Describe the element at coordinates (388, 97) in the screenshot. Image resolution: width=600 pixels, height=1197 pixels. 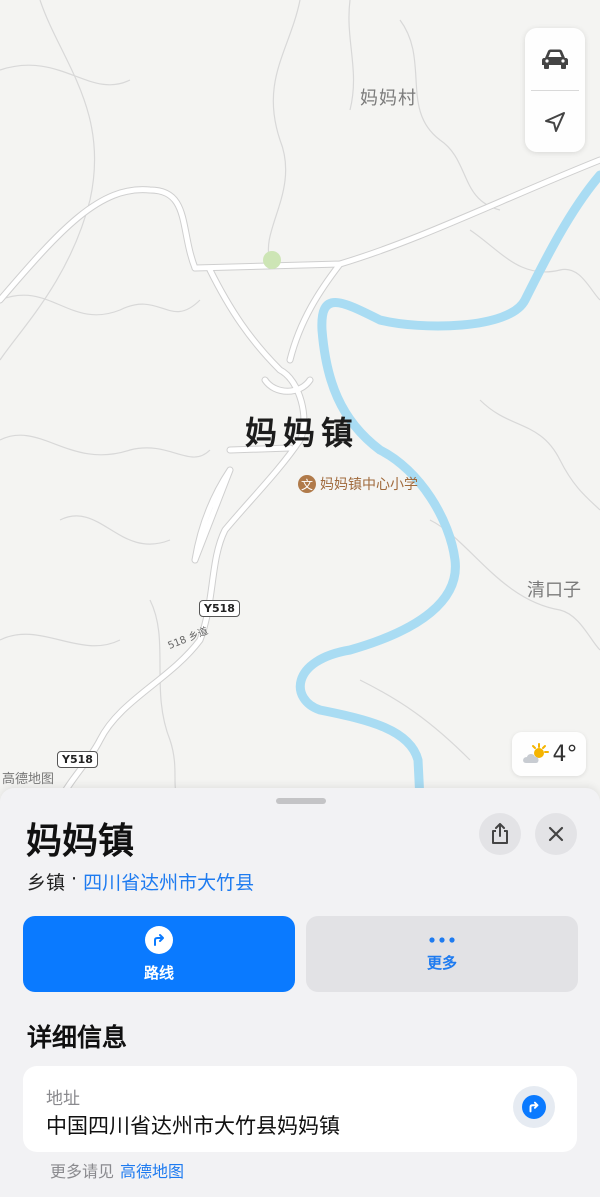
I see `village-label: 妈妈村` at that location.